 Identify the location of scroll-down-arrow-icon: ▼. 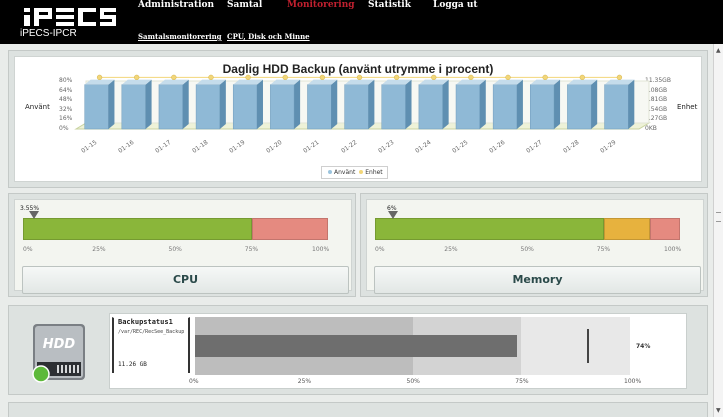
(718, 410).